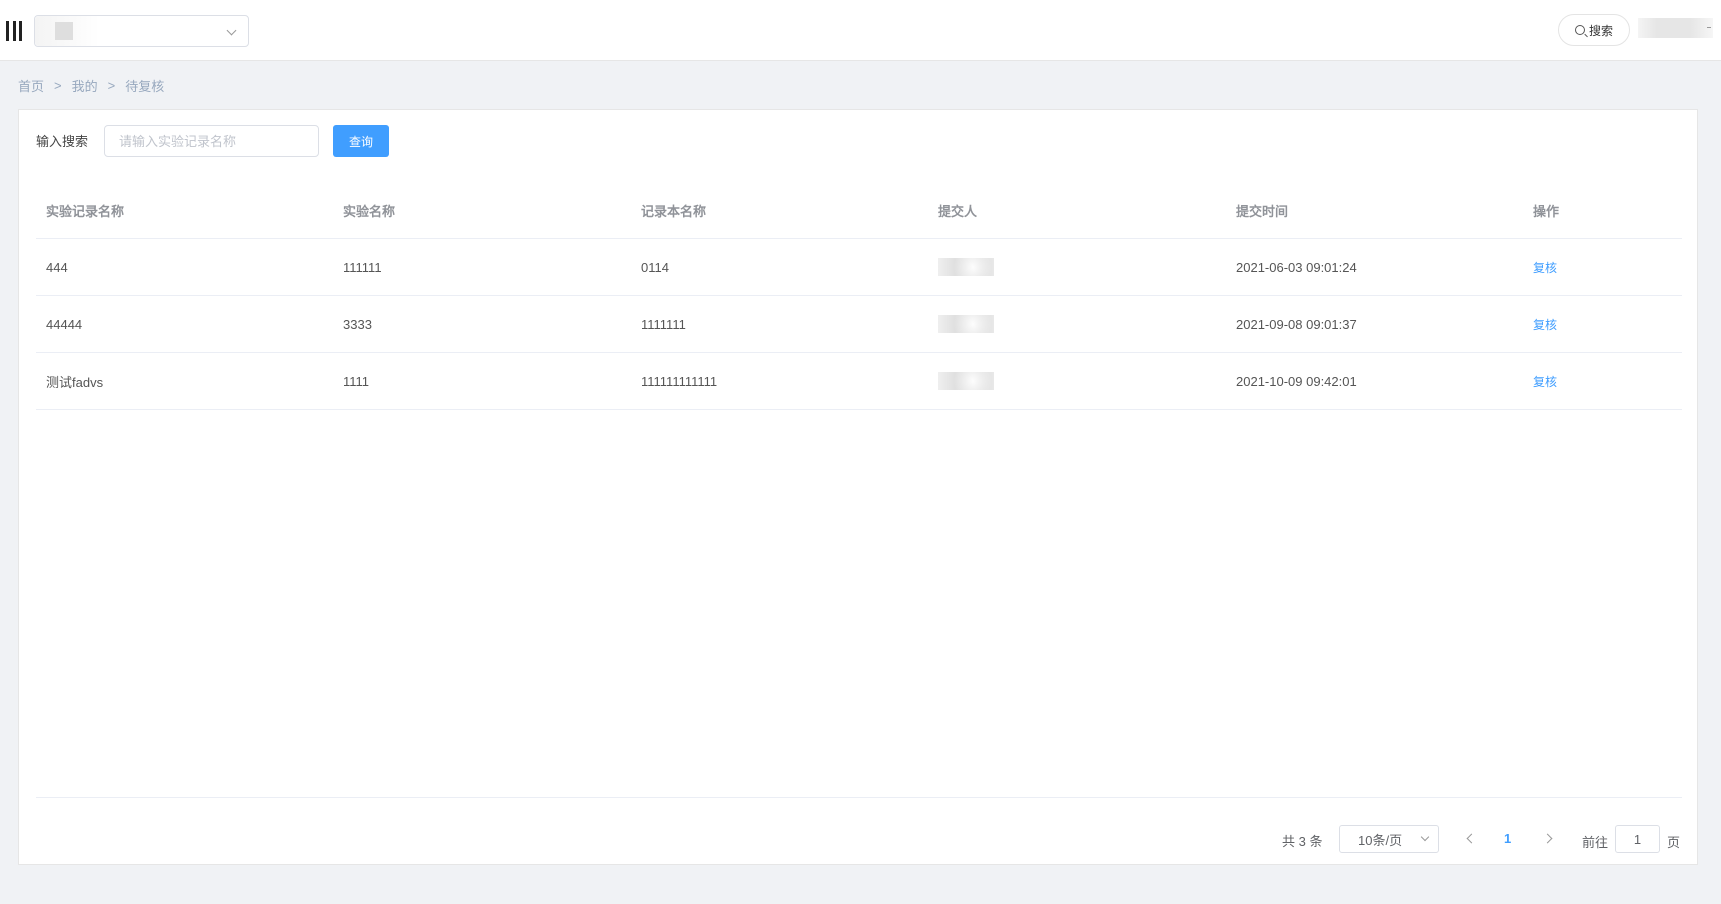 Image resolution: width=1721 pixels, height=904 pixels. What do you see at coordinates (1380, 840) in the screenshot?
I see `page-size-value: 10条/页` at bounding box center [1380, 840].